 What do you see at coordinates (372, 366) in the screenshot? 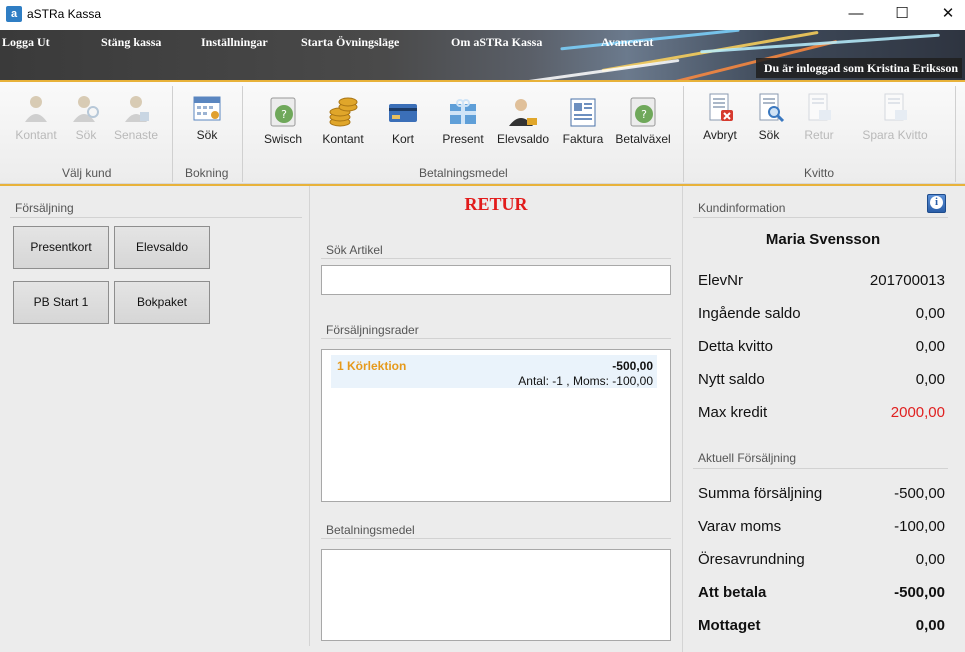
I see `sales-row-name: 1 Körlektion` at bounding box center [372, 366].